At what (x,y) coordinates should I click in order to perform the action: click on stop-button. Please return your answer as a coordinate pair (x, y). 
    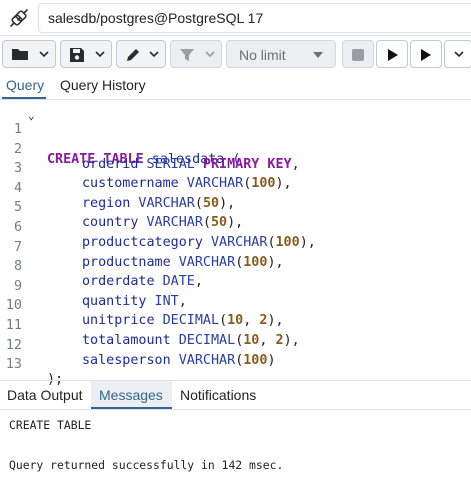
    Looking at the image, I should click on (358, 54).